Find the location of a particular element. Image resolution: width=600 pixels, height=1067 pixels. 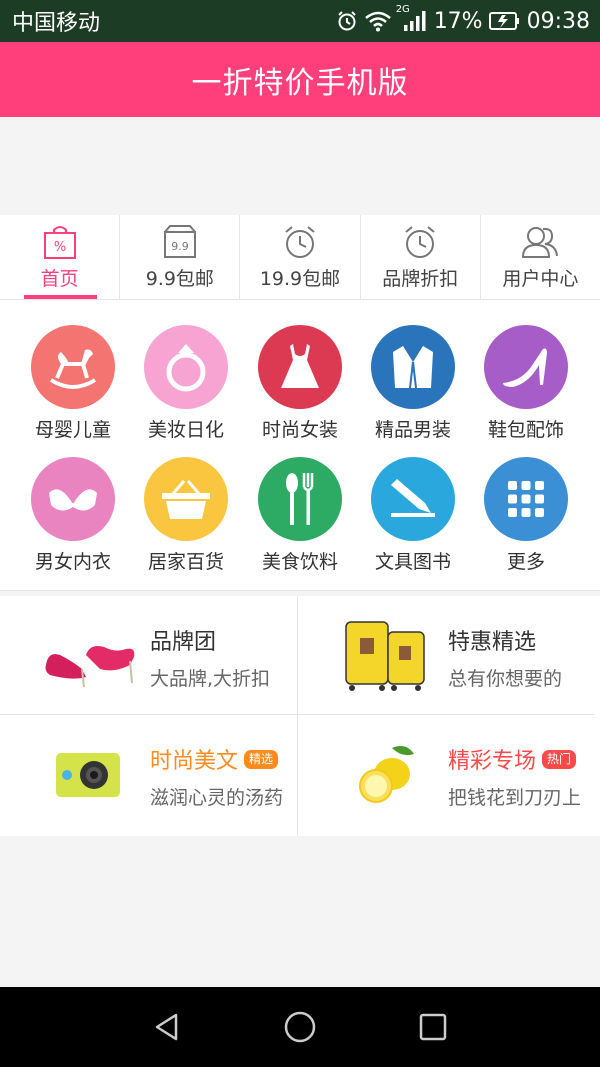

category-label: 美妆日化 is located at coordinates (185, 430).